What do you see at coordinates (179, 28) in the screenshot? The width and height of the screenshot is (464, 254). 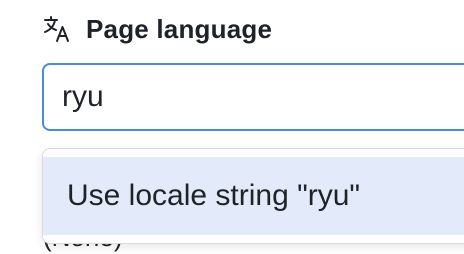 I see `field-title: Page language` at bounding box center [179, 28].